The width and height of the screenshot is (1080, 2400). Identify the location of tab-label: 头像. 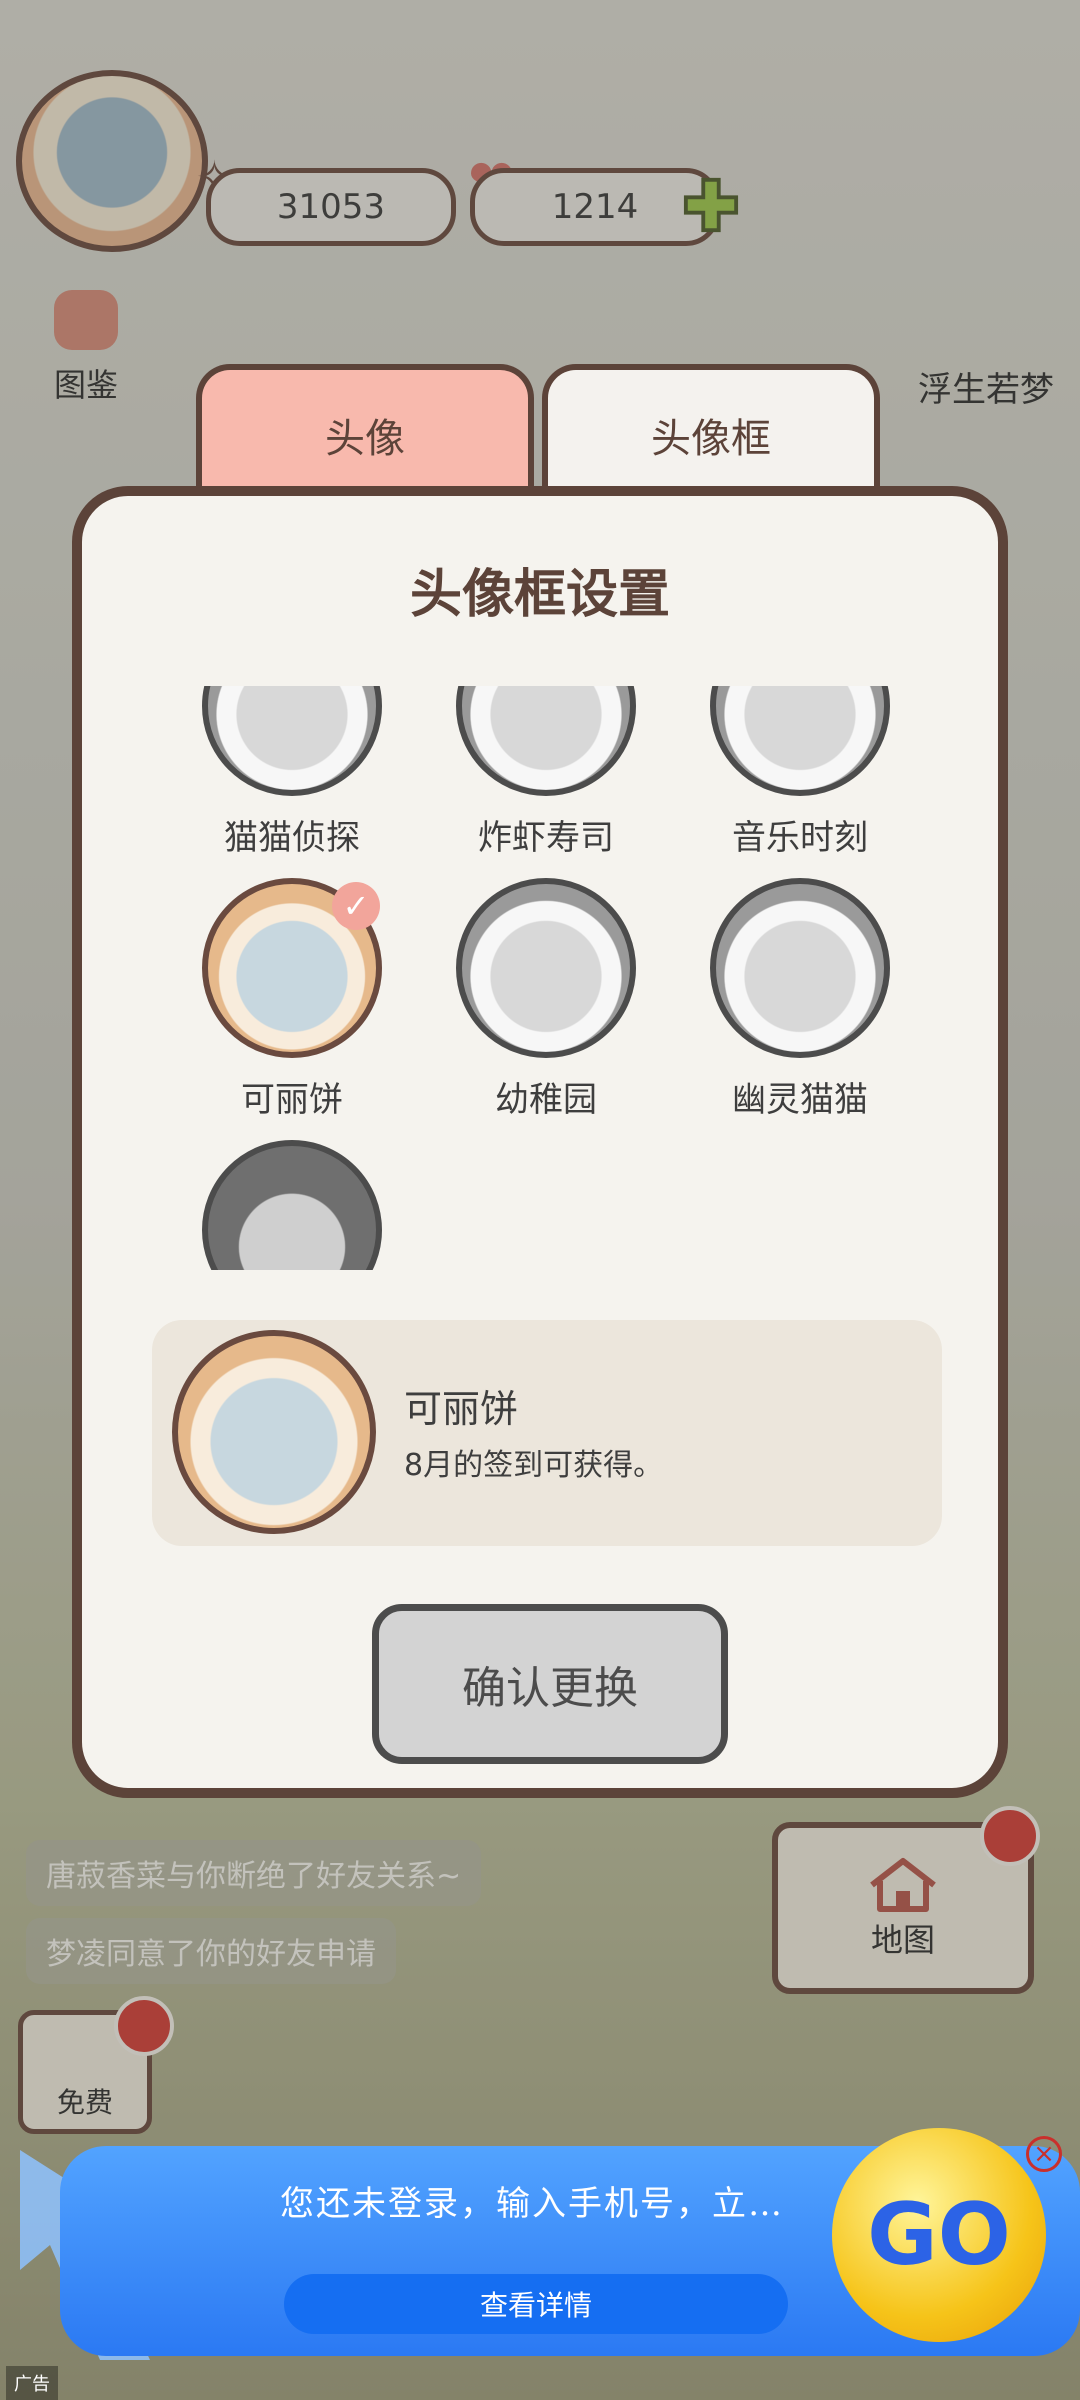
(365, 439).